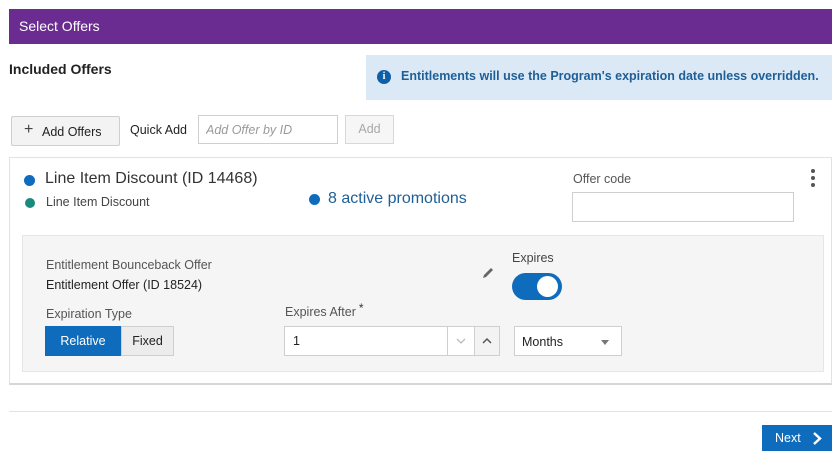 Image resolution: width=832 pixels, height=451 pixels. What do you see at coordinates (60, 69) in the screenshot?
I see `section-title: Included Offers` at bounding box center [60, 69].